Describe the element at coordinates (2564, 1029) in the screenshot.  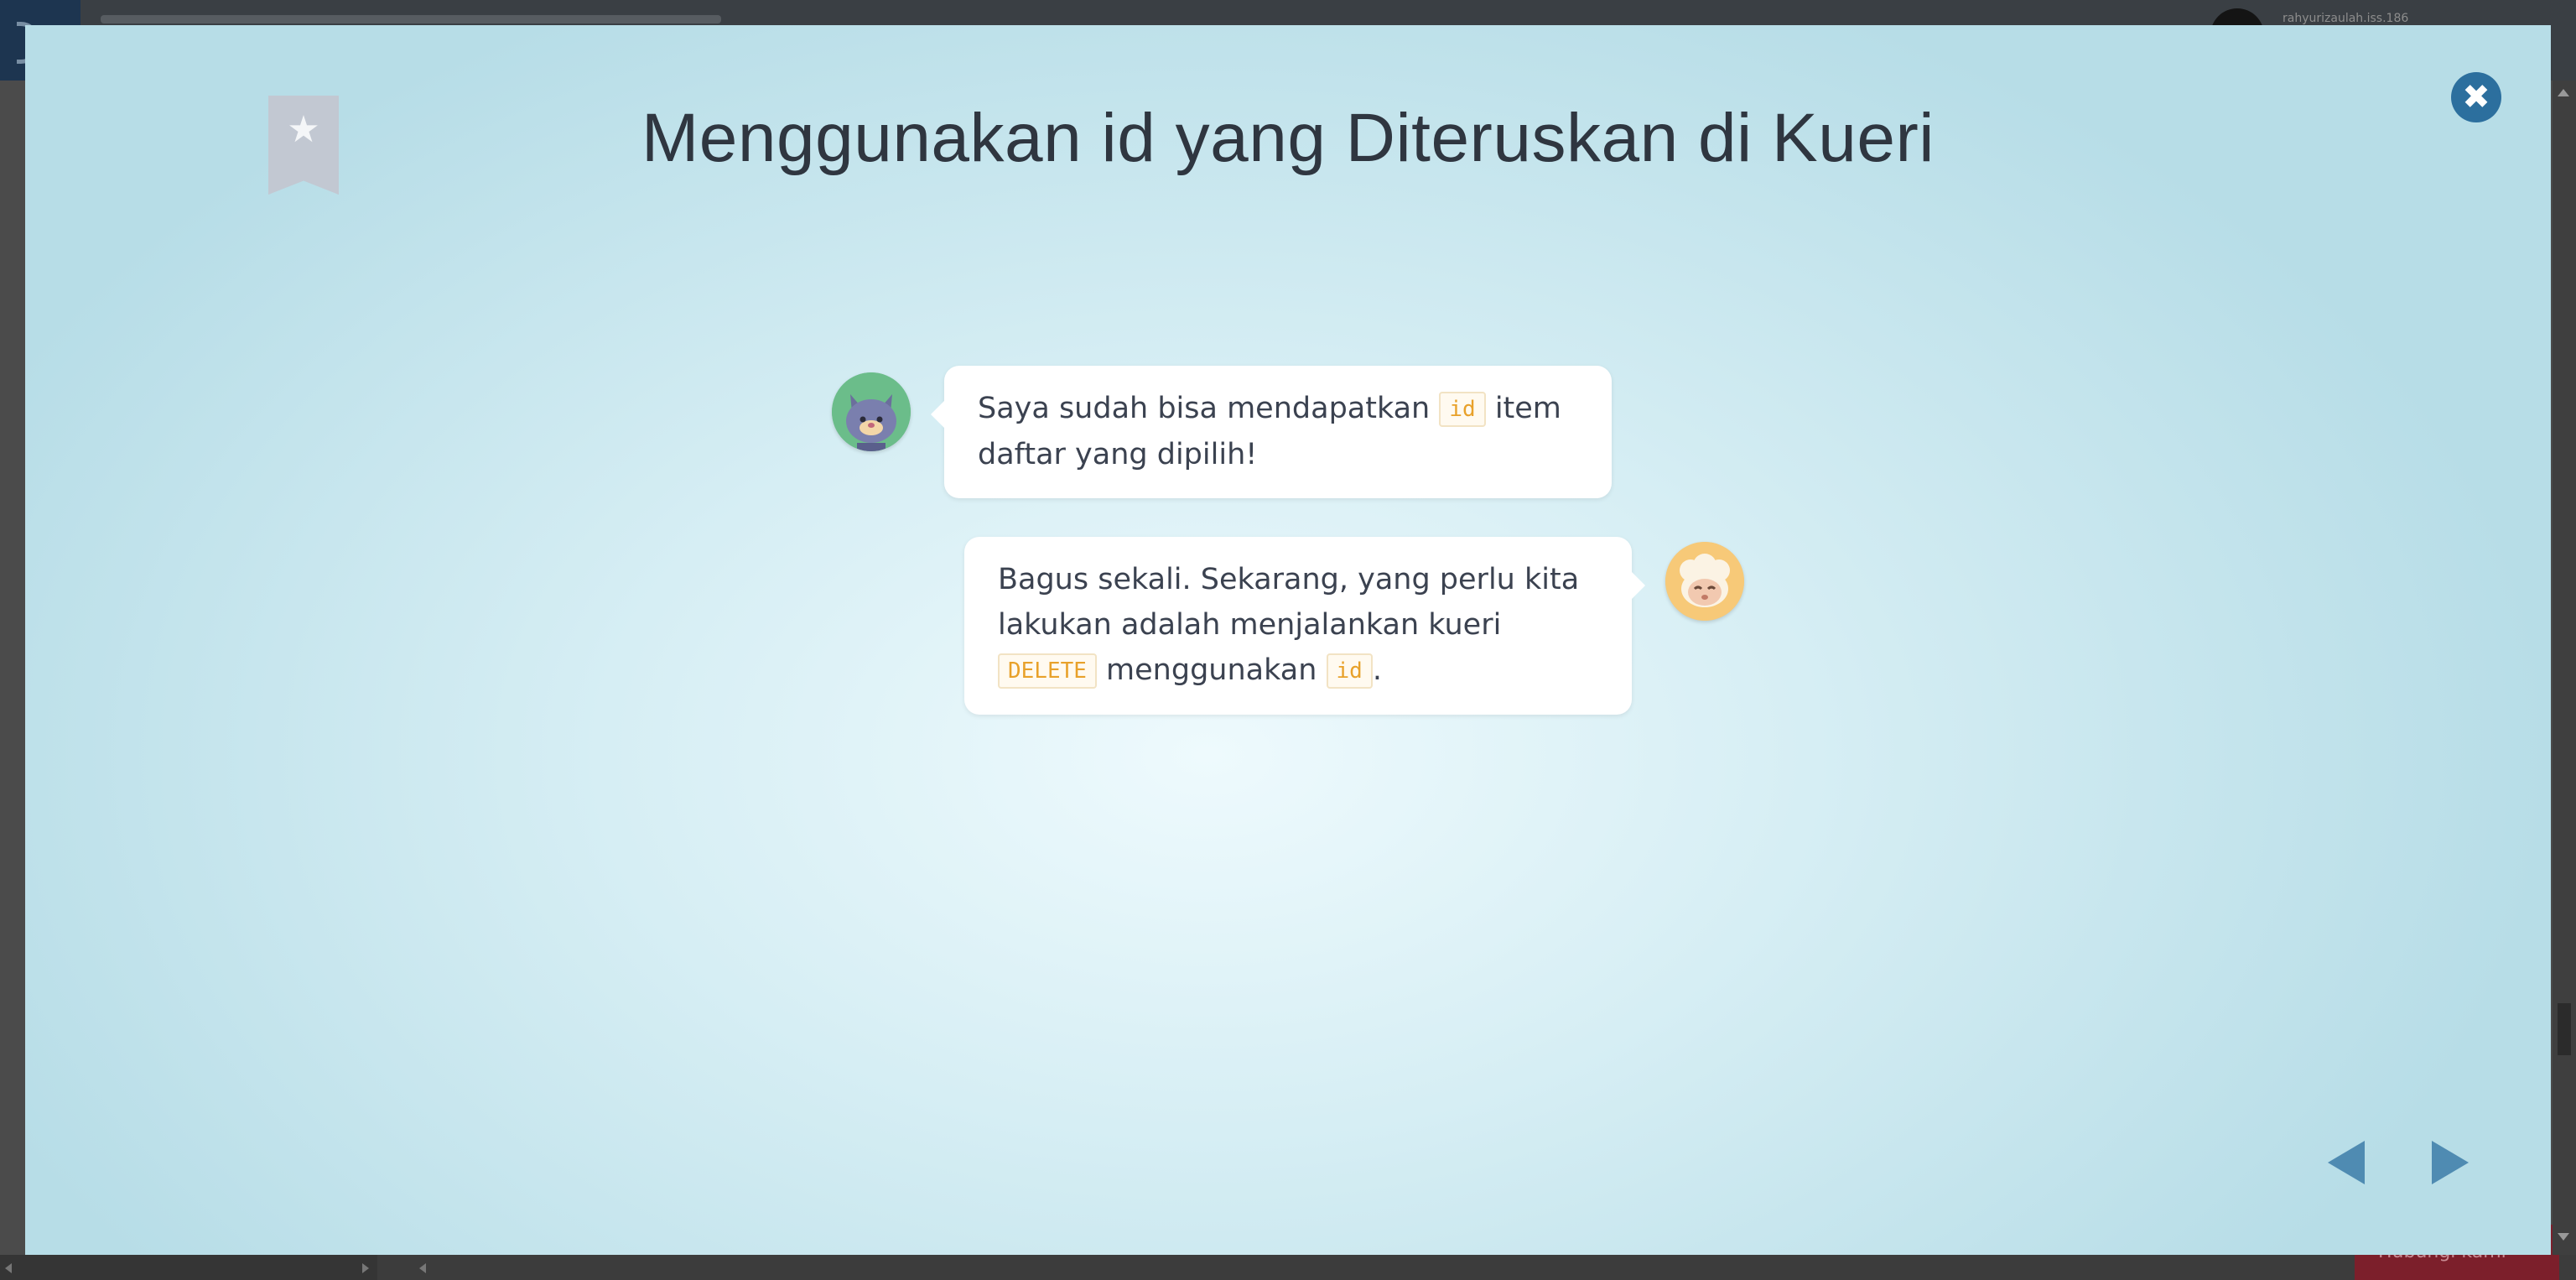
I see `scrollbar-thumb` at that location.